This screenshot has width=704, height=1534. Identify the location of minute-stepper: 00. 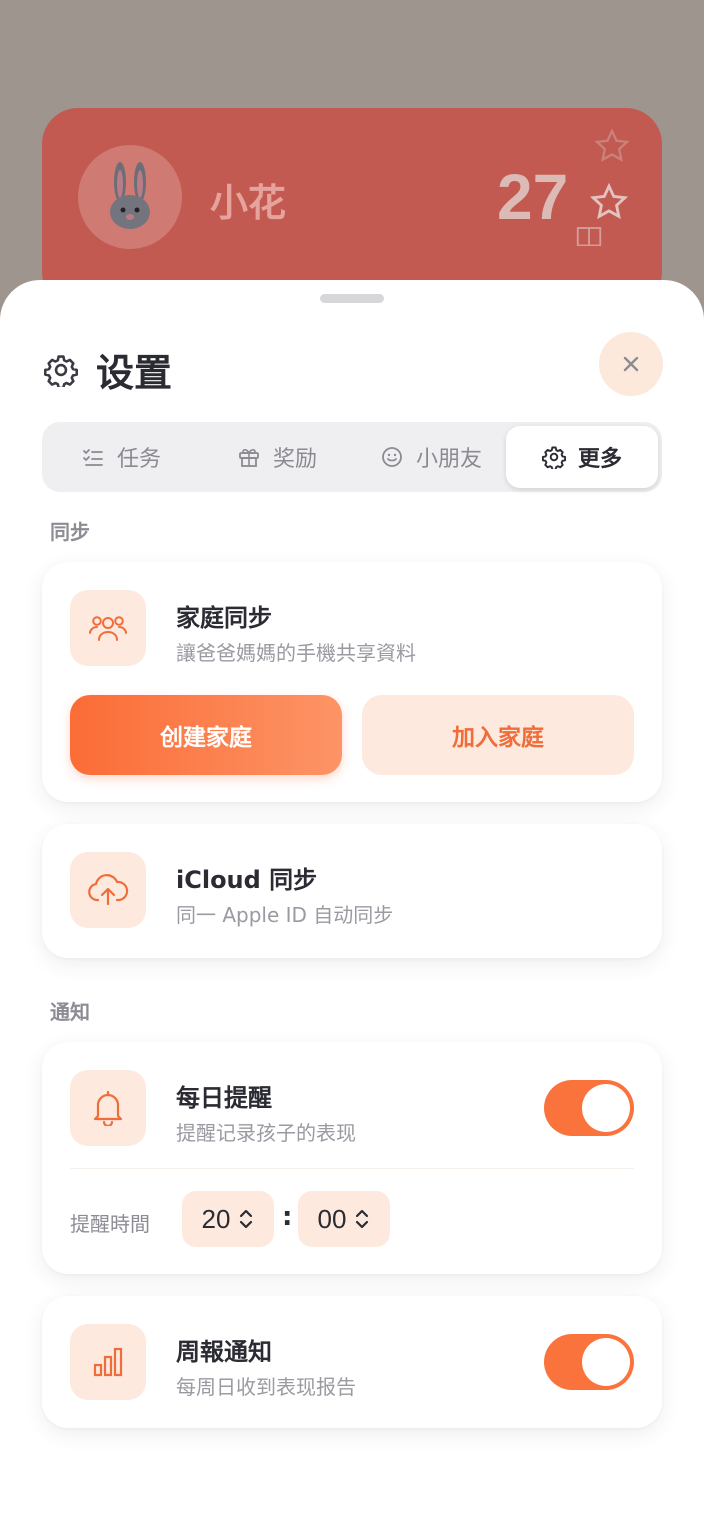
(344, 1219).